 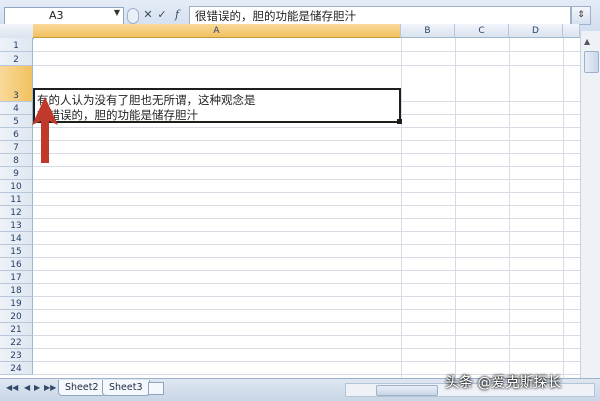 I want to click on active-cell-a3: 有的人认为没有了胆也无所谓，这种观念是 很错误的，胆的功能是储存胆汁, so click(x=217, y=105).